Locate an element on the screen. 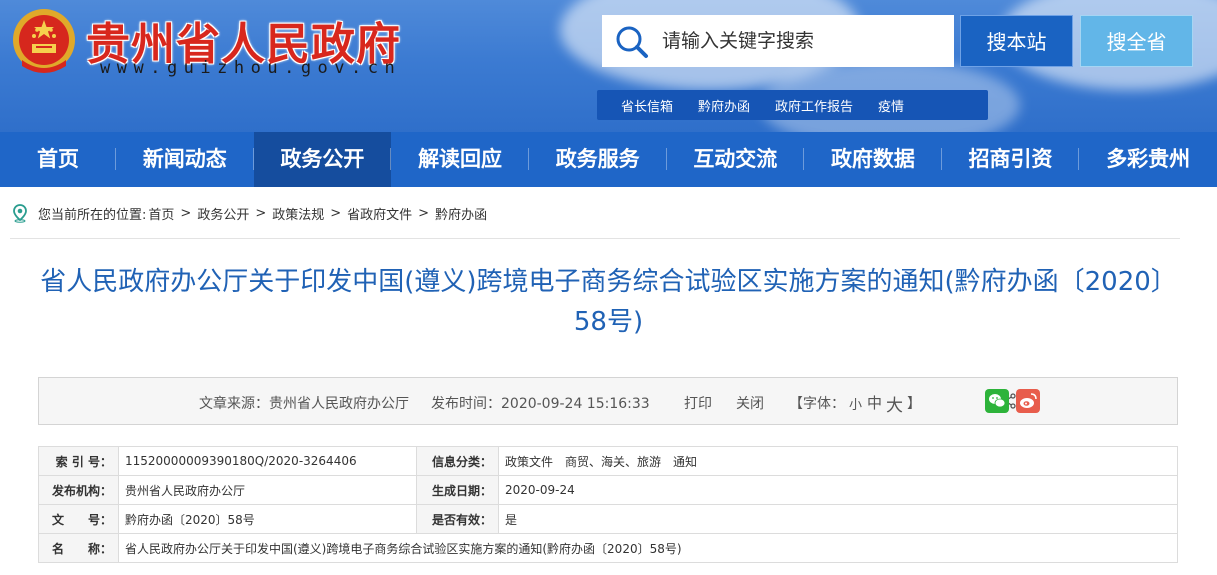 Image resolution: width=1217 pixels, height=575 pixels. issuer-label: 发布机构： is located at coordinates (78, 490).